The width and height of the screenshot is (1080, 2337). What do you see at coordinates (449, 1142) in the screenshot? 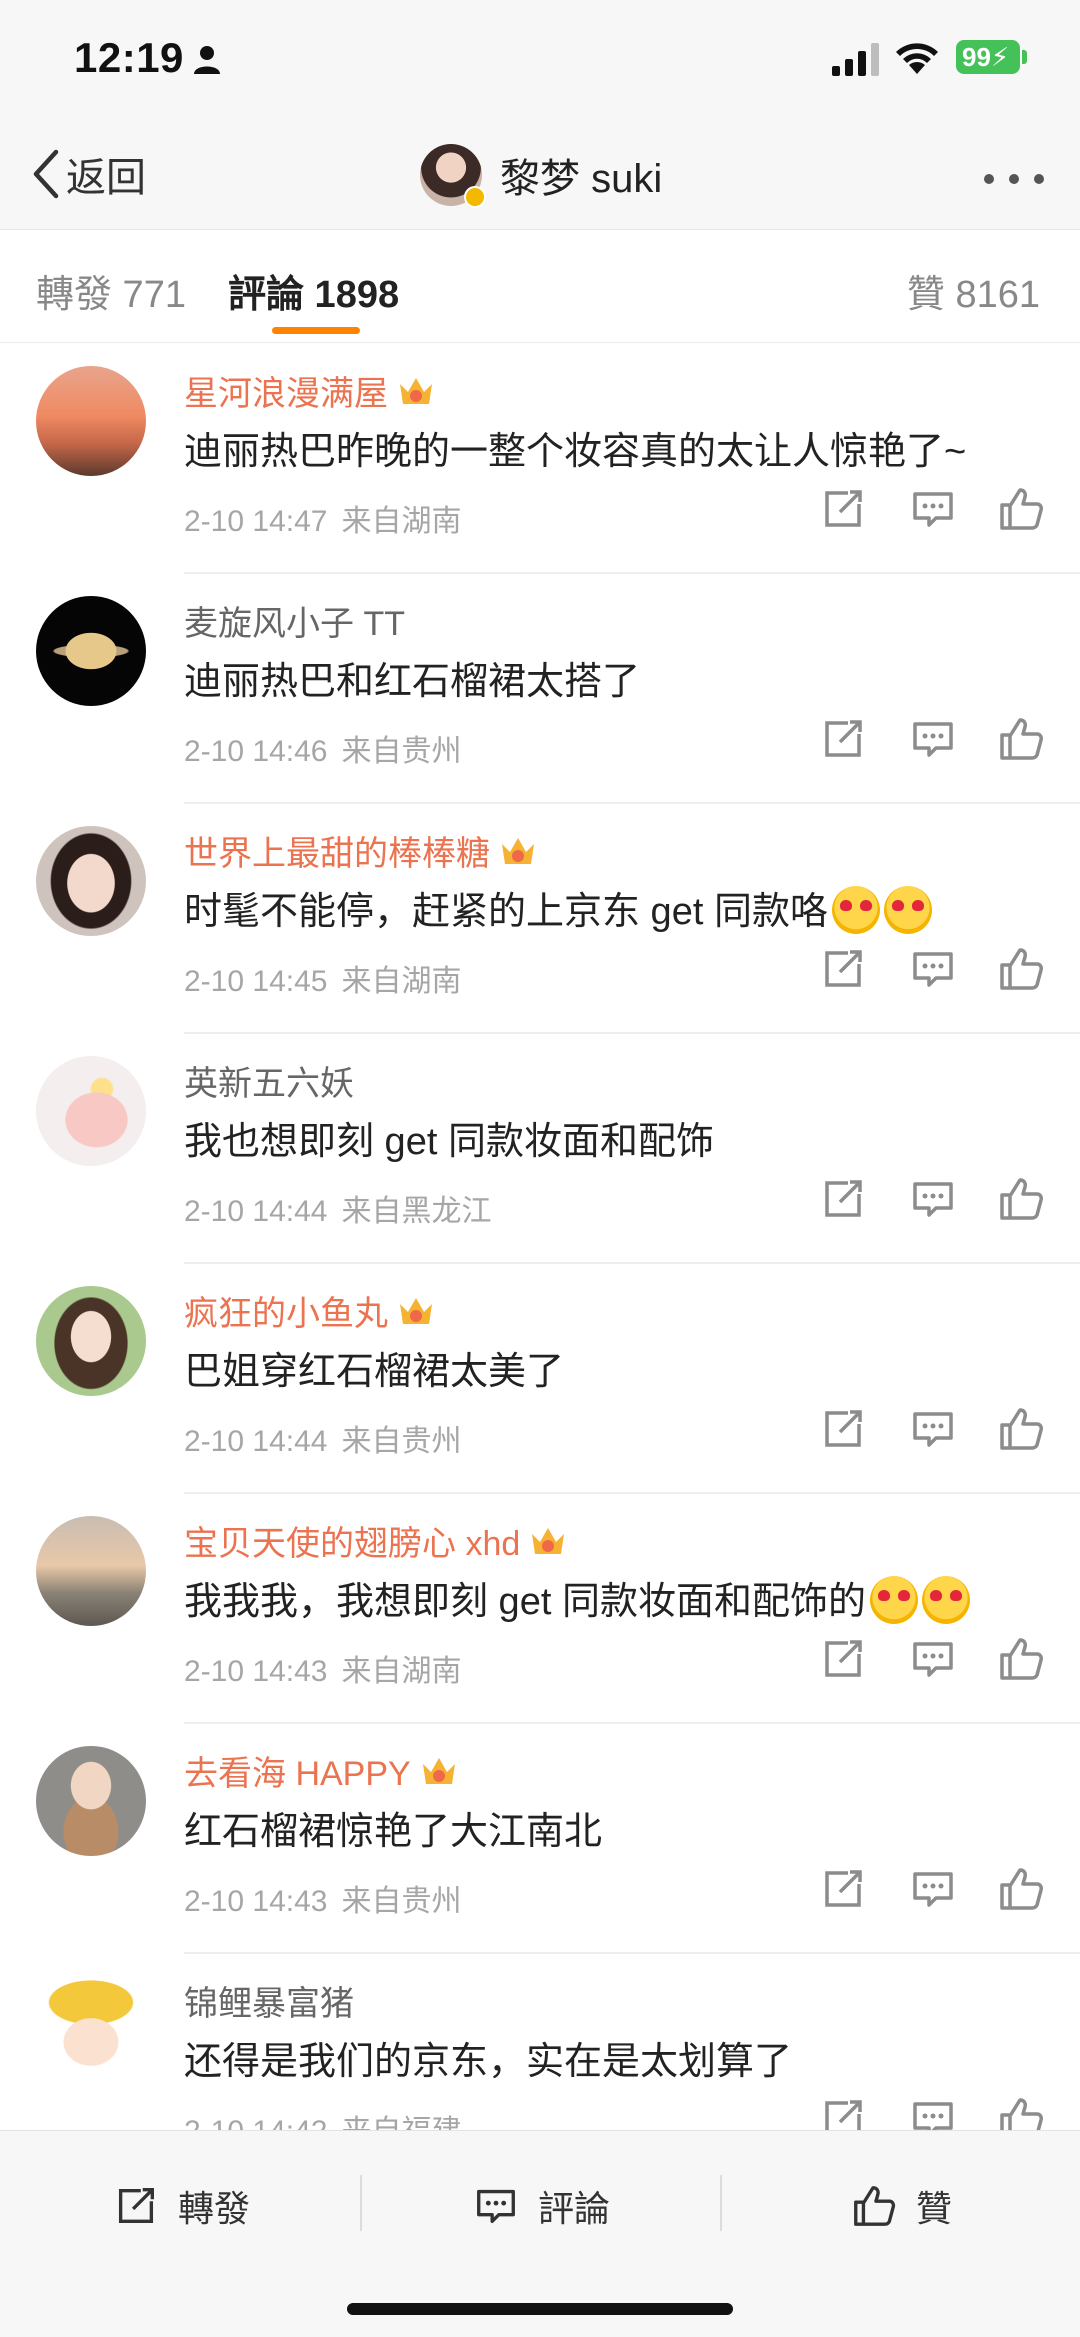
I see `comment-text: 我也想即刻 get 同款妆面和配饰` at bounding box center [449, 1142].